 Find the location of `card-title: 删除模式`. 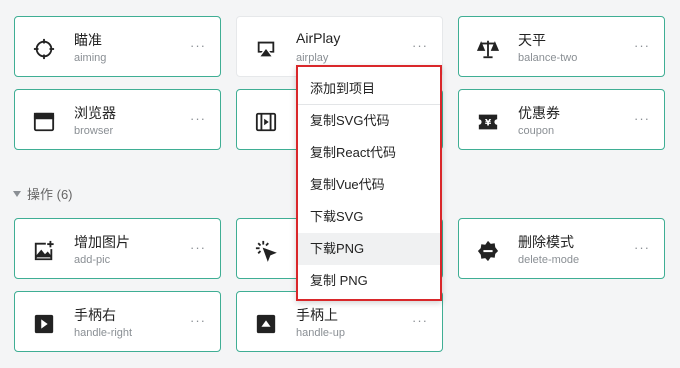

card-title: 删除模式 is located at coordinates (546, 242).